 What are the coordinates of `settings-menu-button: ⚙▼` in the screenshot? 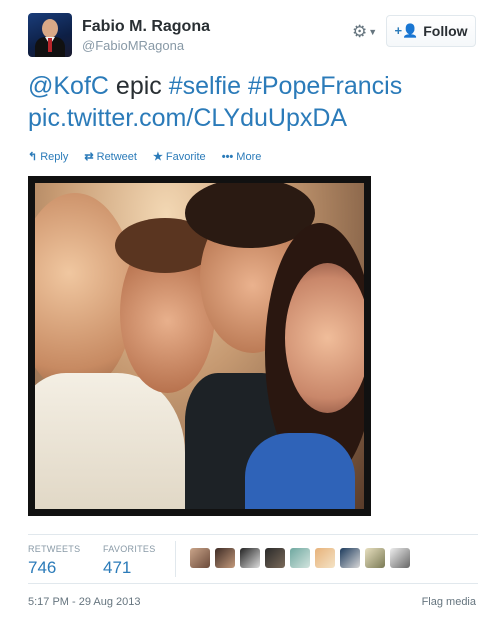 It's located at (366, 32).